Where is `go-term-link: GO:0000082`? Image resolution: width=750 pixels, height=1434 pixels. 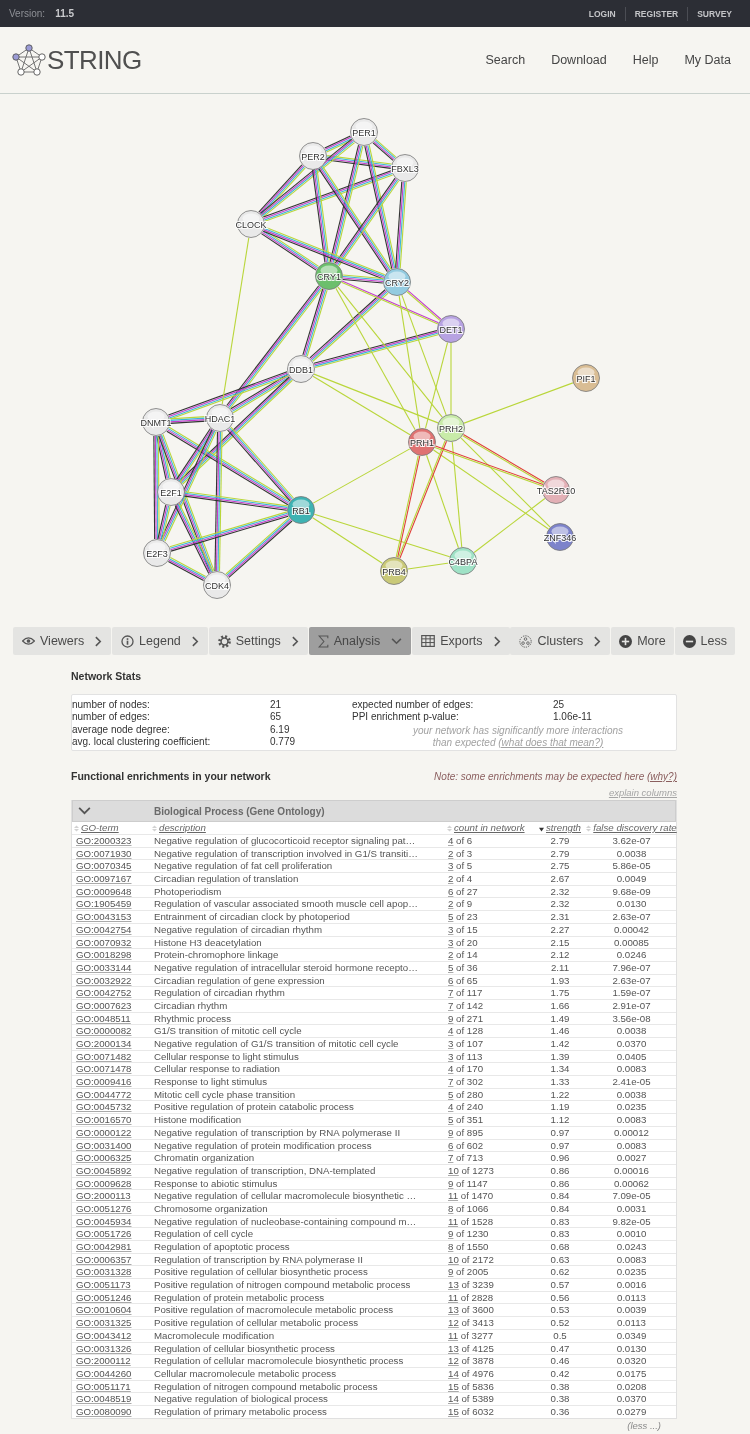
go-term-link: GO:0000082 is located at coordinates (104, 1031).